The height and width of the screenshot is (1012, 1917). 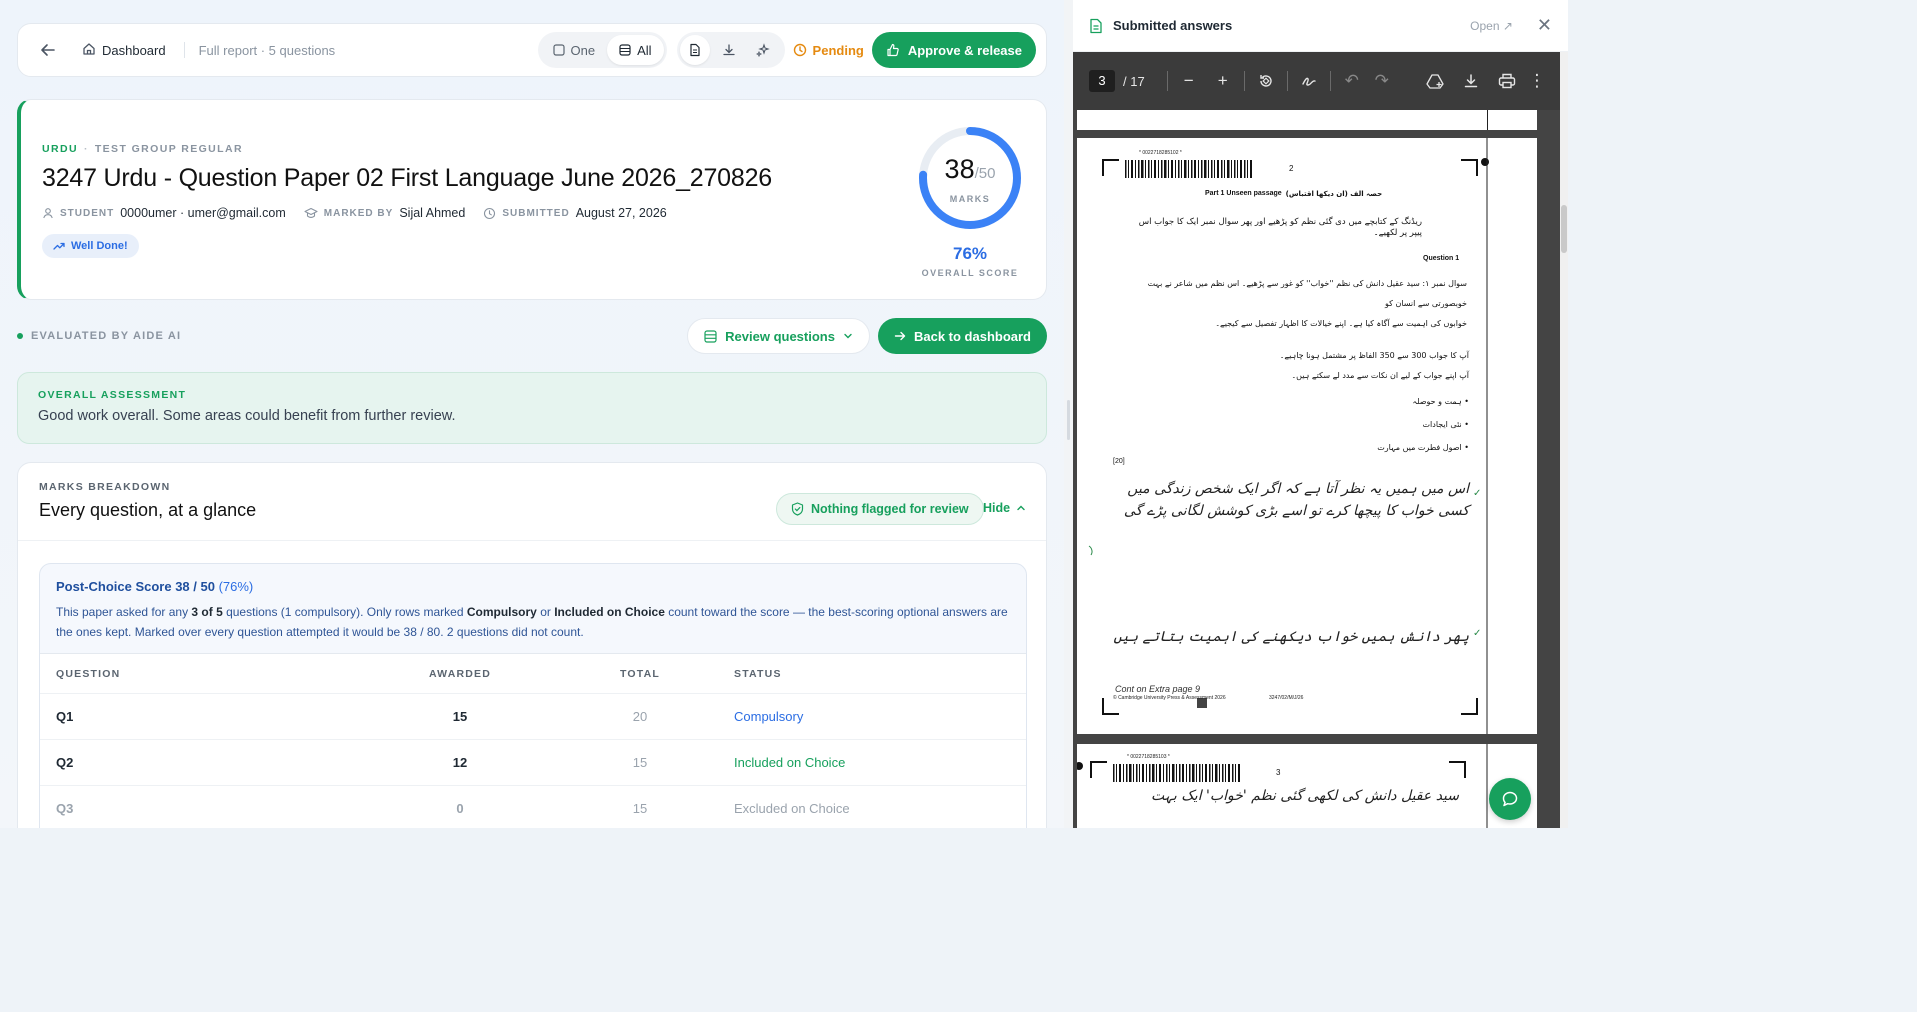 What do you see at coordinates (848, 336) in the screenshot?
I see `chevron-down-icon` at bounding box center [848, 336].